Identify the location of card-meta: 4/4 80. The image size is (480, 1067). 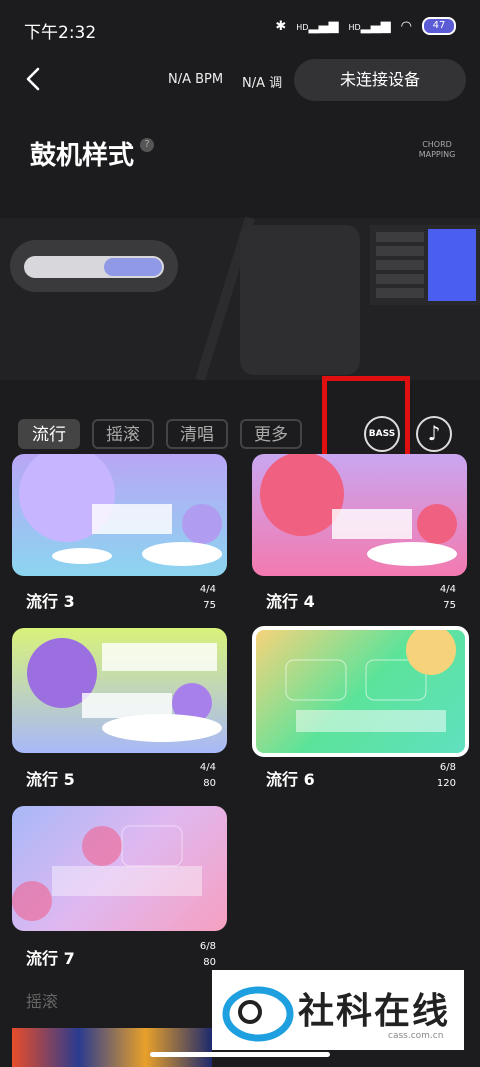
(207, 775).